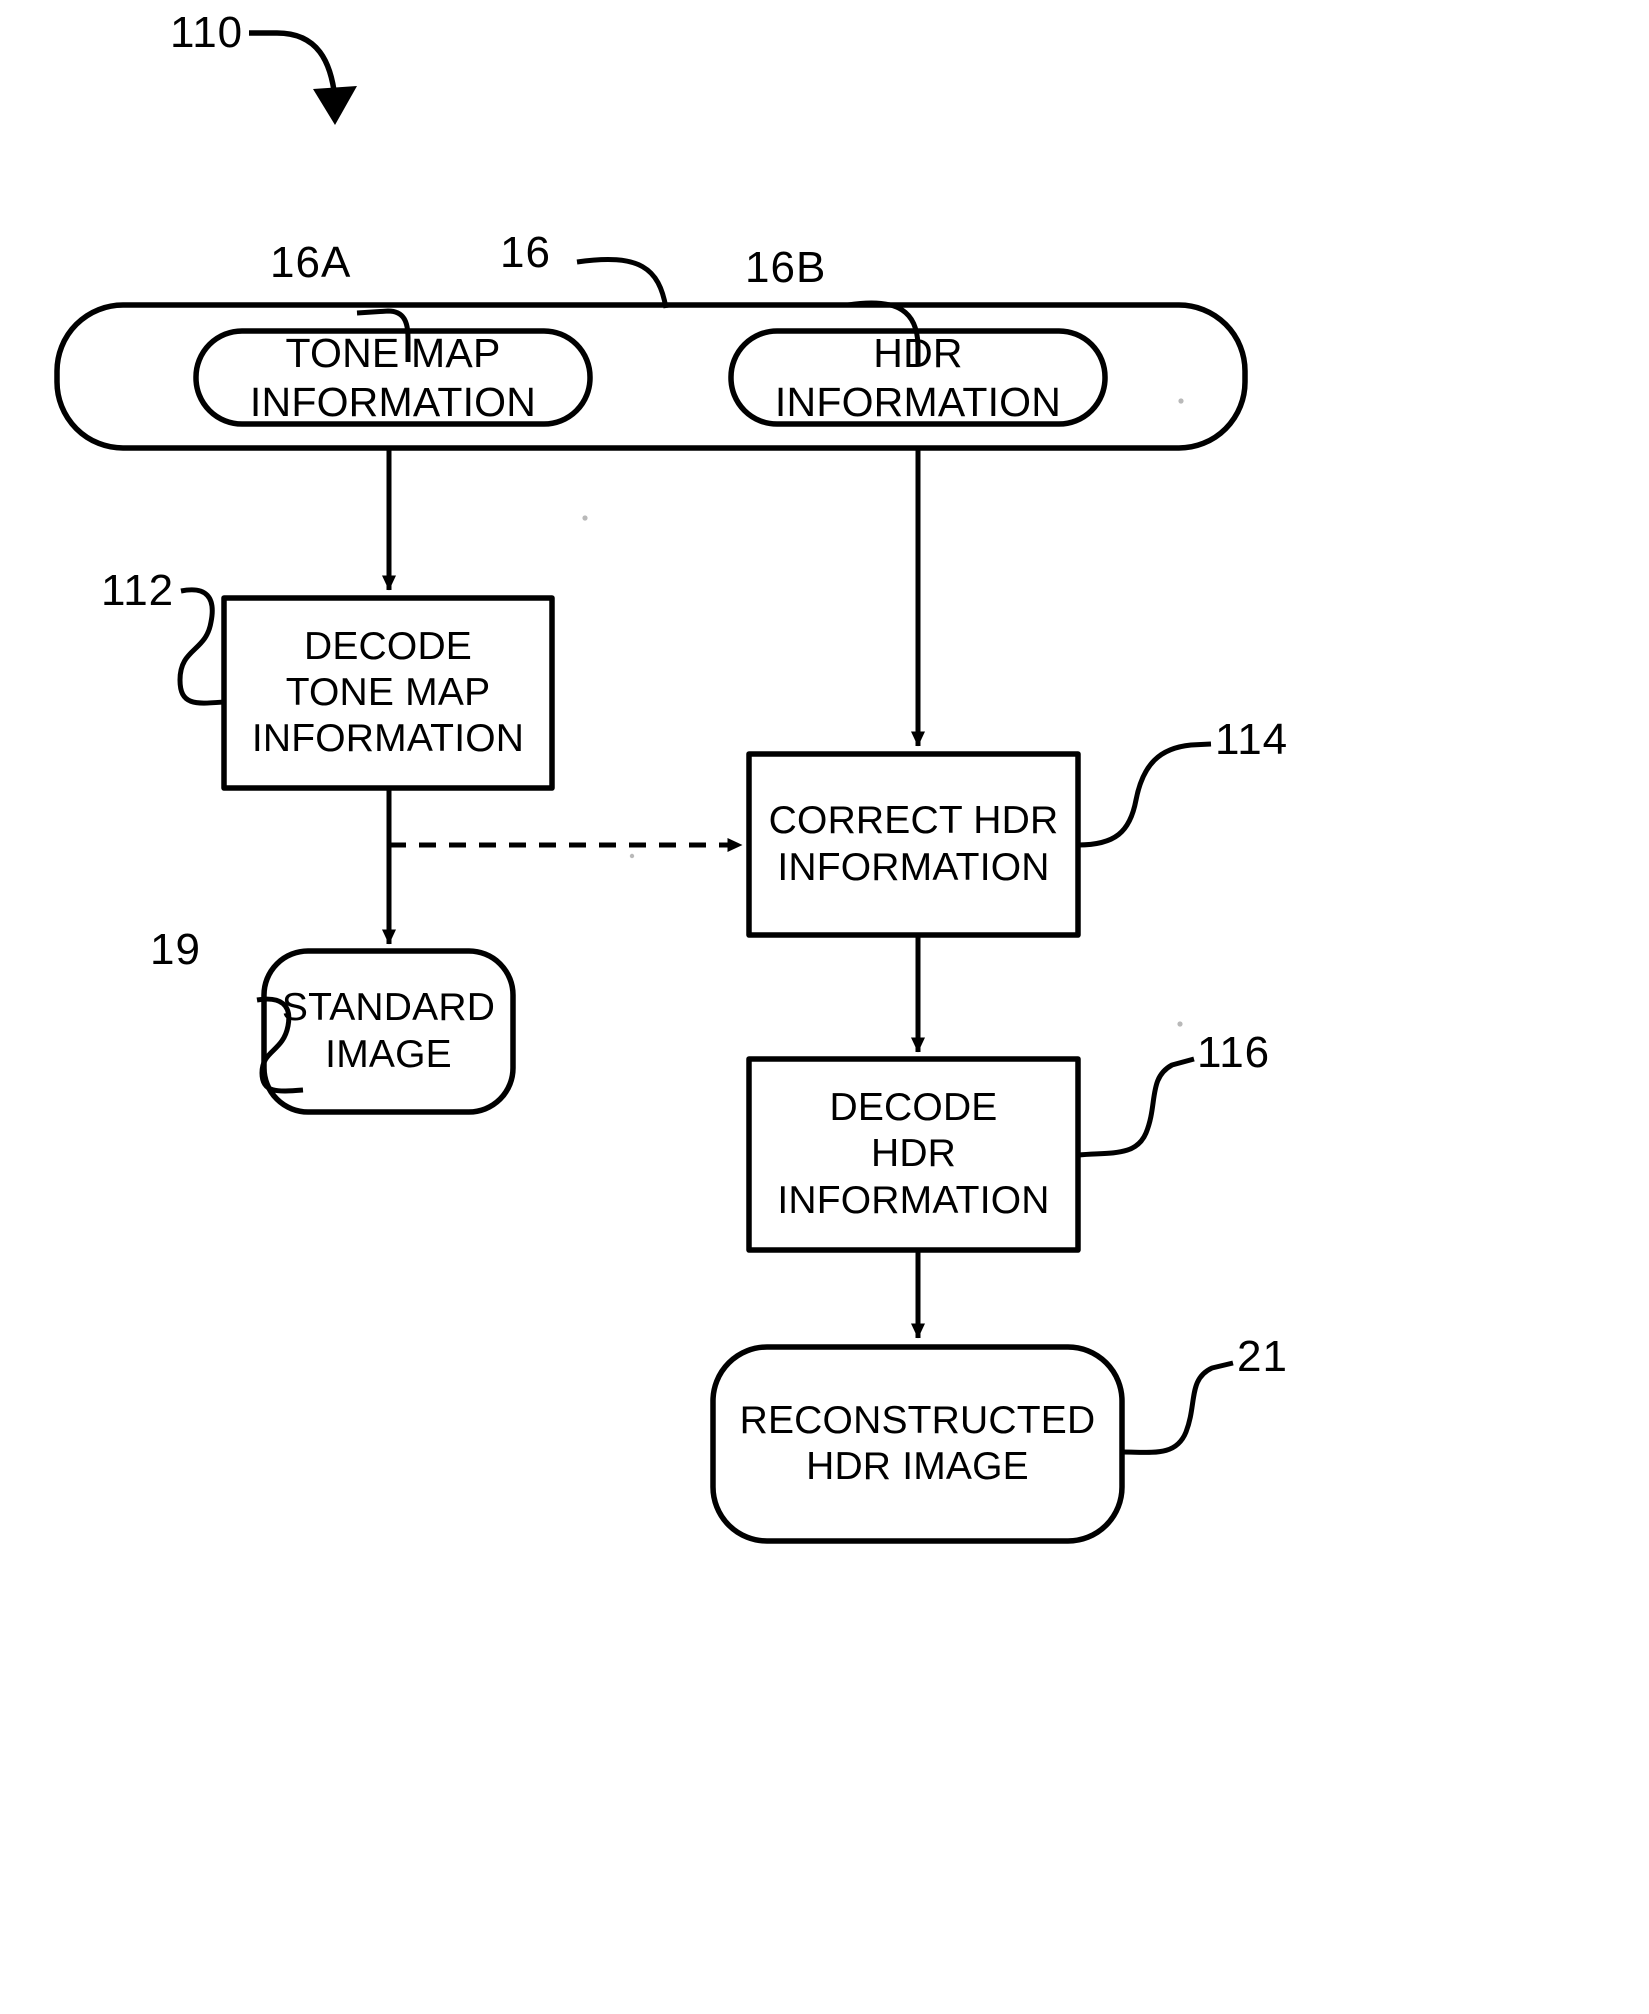 This screenshot has width=1649, height=2014. I want to click on node-hdr-information-line-1: HDR, so click(918, 353).